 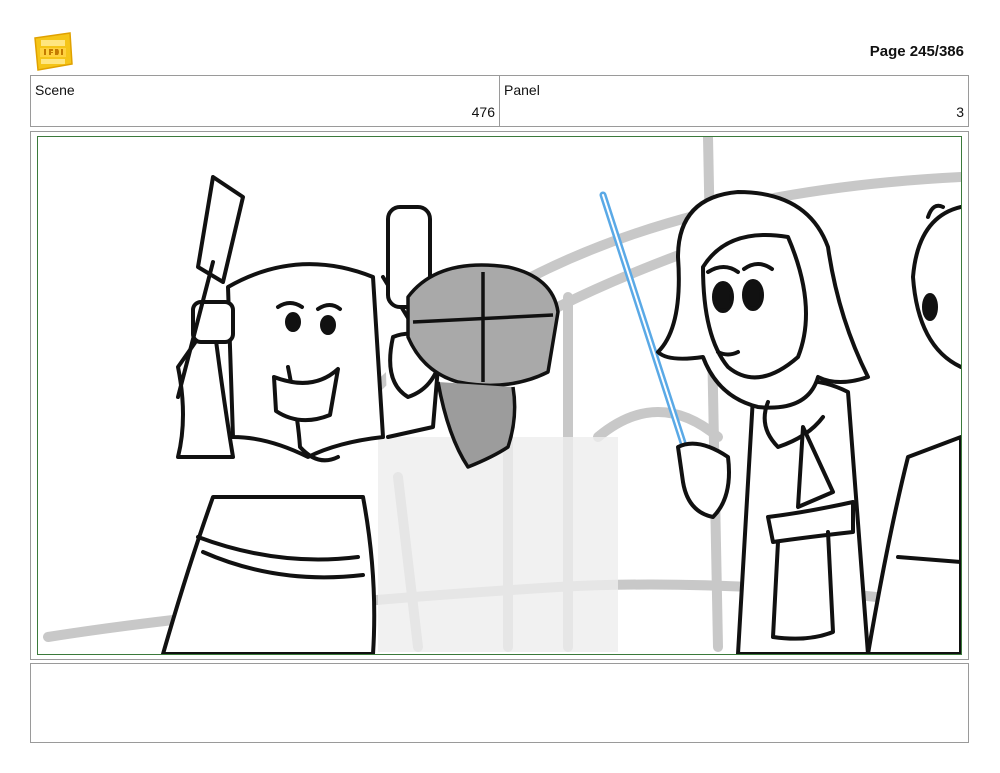 I want to click on held-object, so click(x=483, y=366).